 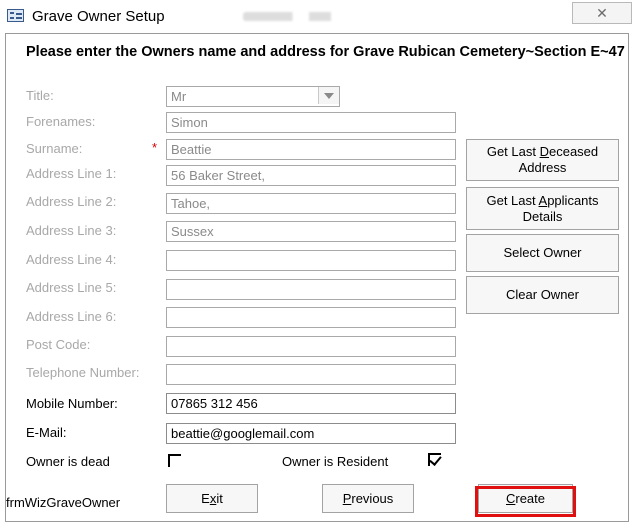 What do you see at coordinates (542, 216) in the screenshot?
I see `button-label-line2: Details` at bounding box center [542, 216].